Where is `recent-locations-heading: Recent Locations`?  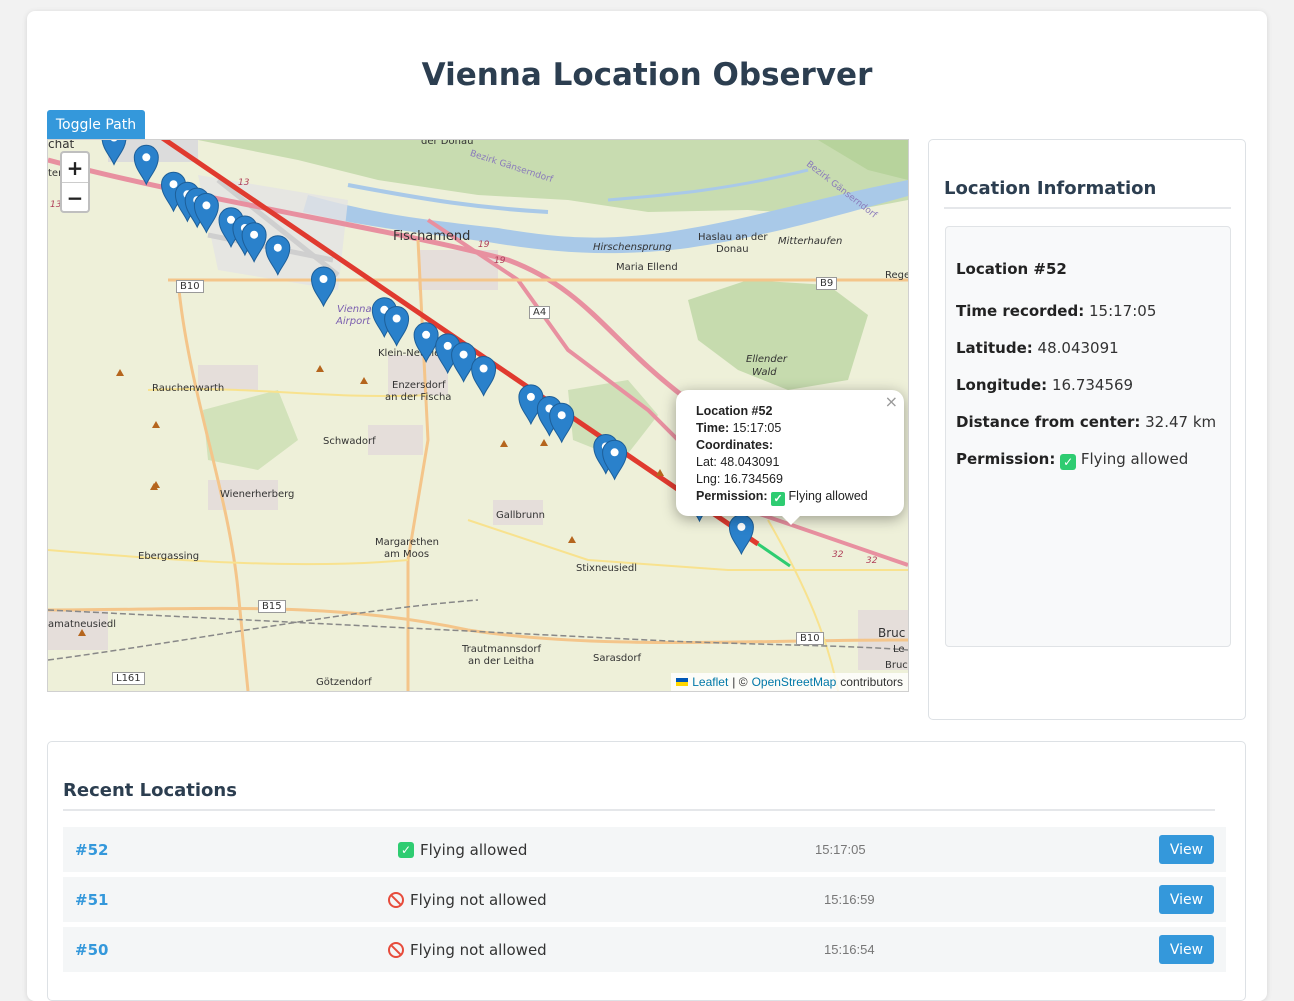 recent-locations-heading: Recent Locations is located at coordinates (639, 795).